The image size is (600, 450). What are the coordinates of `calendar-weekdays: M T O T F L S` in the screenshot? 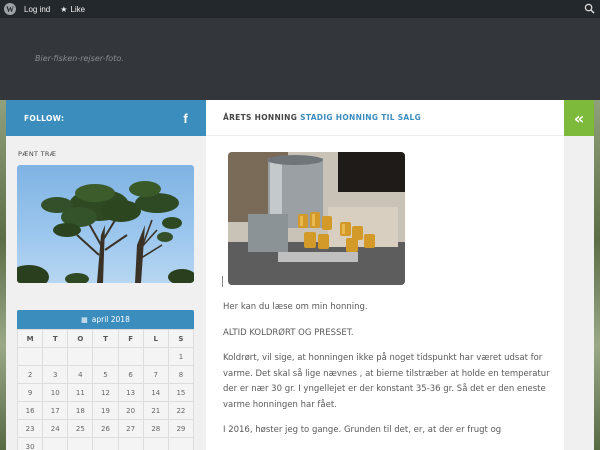 It's located at (105, 338).